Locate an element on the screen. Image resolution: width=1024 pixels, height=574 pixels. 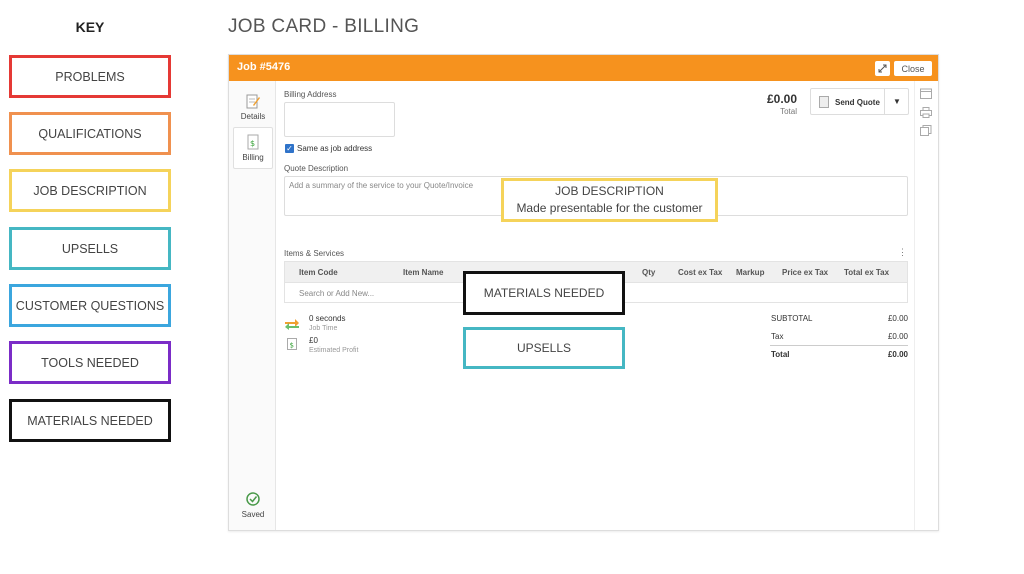
nav-billing: $ Billing is located at coordinates (253, 148).